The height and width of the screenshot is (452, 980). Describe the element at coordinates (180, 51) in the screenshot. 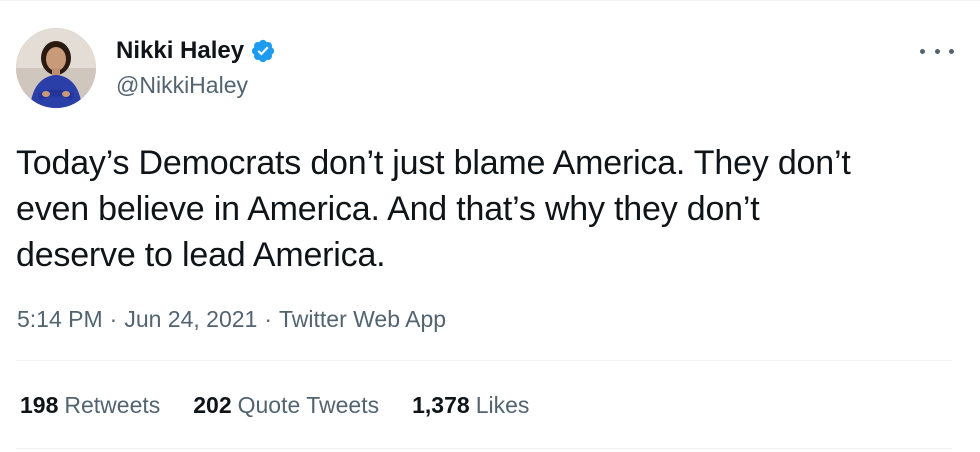

I see `display-name: Nikki Haley` at that location.